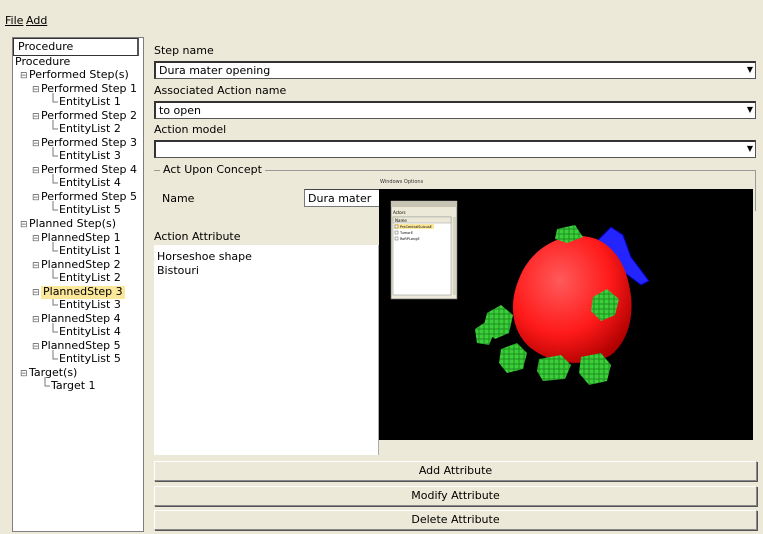 The width and height of the screenshot is (763, 534). Describe the element at coordinates (455, 520) in the screenshot. I see `delete-attribute-button: Delete Attribute` at that location.